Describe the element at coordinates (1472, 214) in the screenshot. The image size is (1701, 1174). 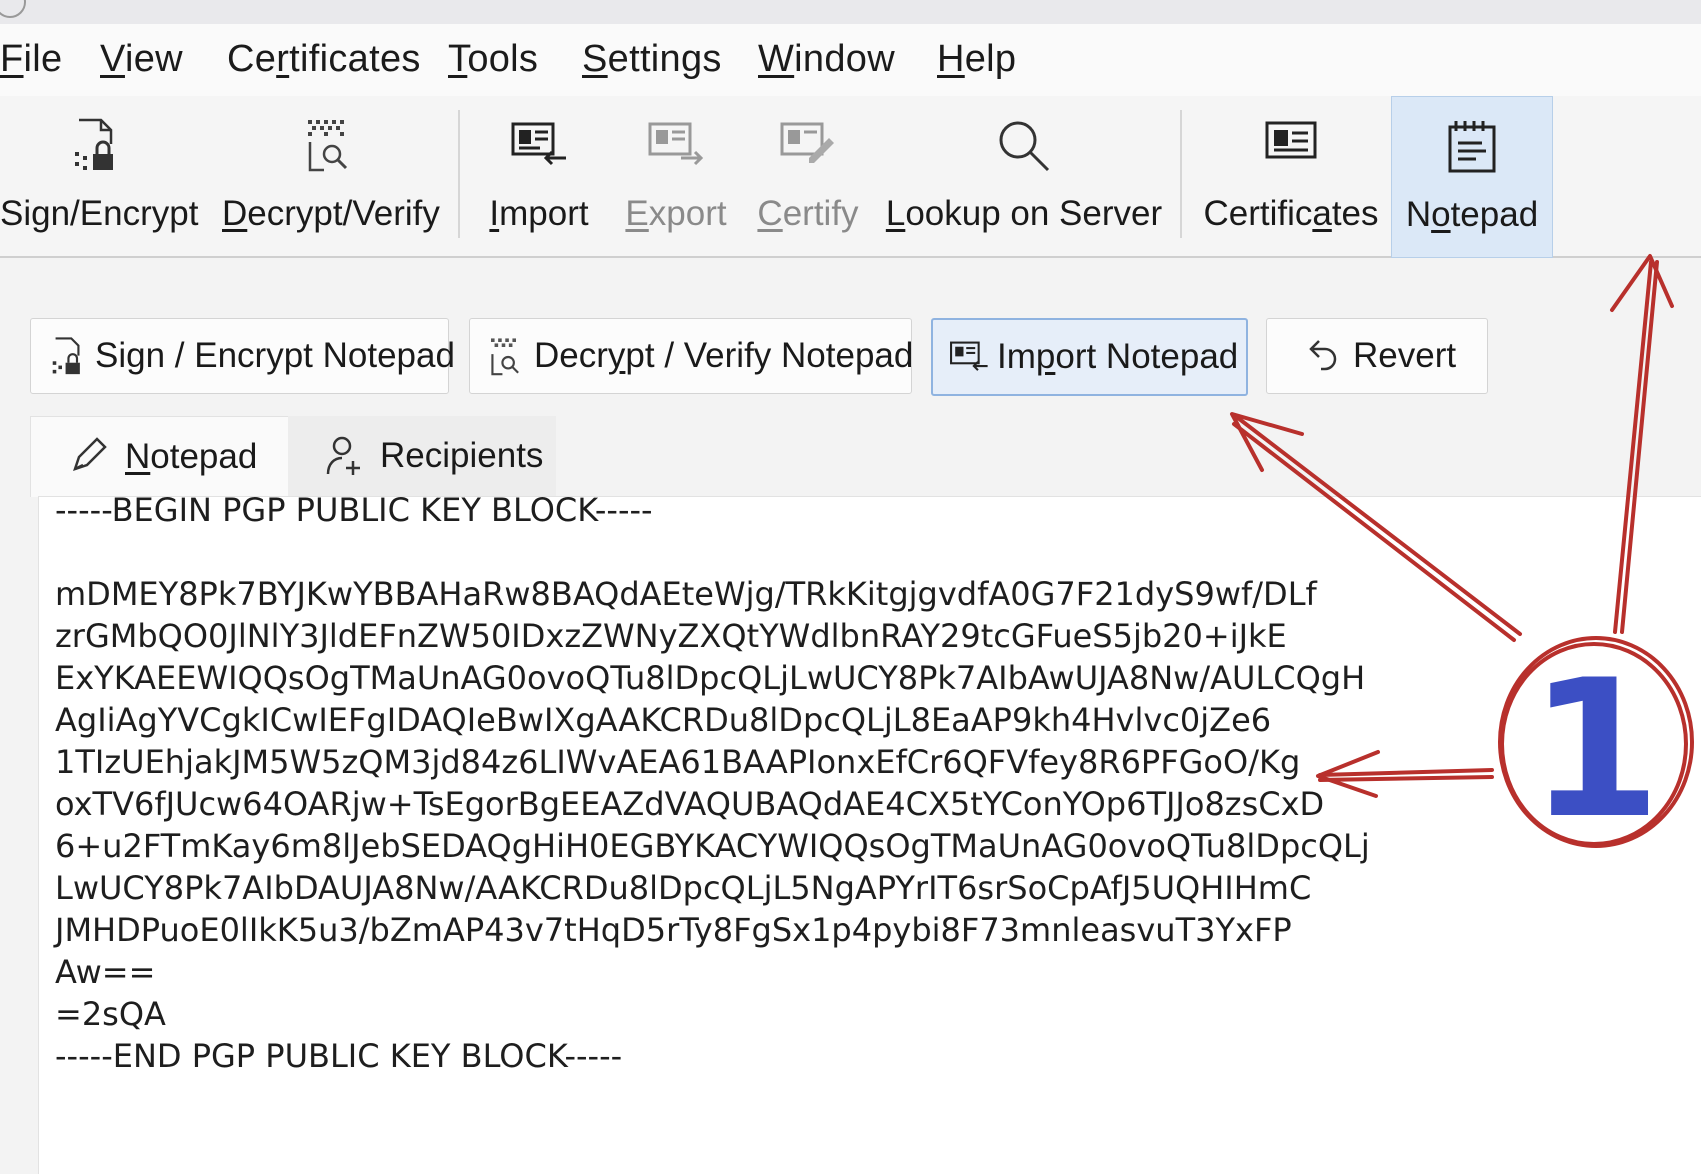
I see `notepad-label: Notepad` at that location.